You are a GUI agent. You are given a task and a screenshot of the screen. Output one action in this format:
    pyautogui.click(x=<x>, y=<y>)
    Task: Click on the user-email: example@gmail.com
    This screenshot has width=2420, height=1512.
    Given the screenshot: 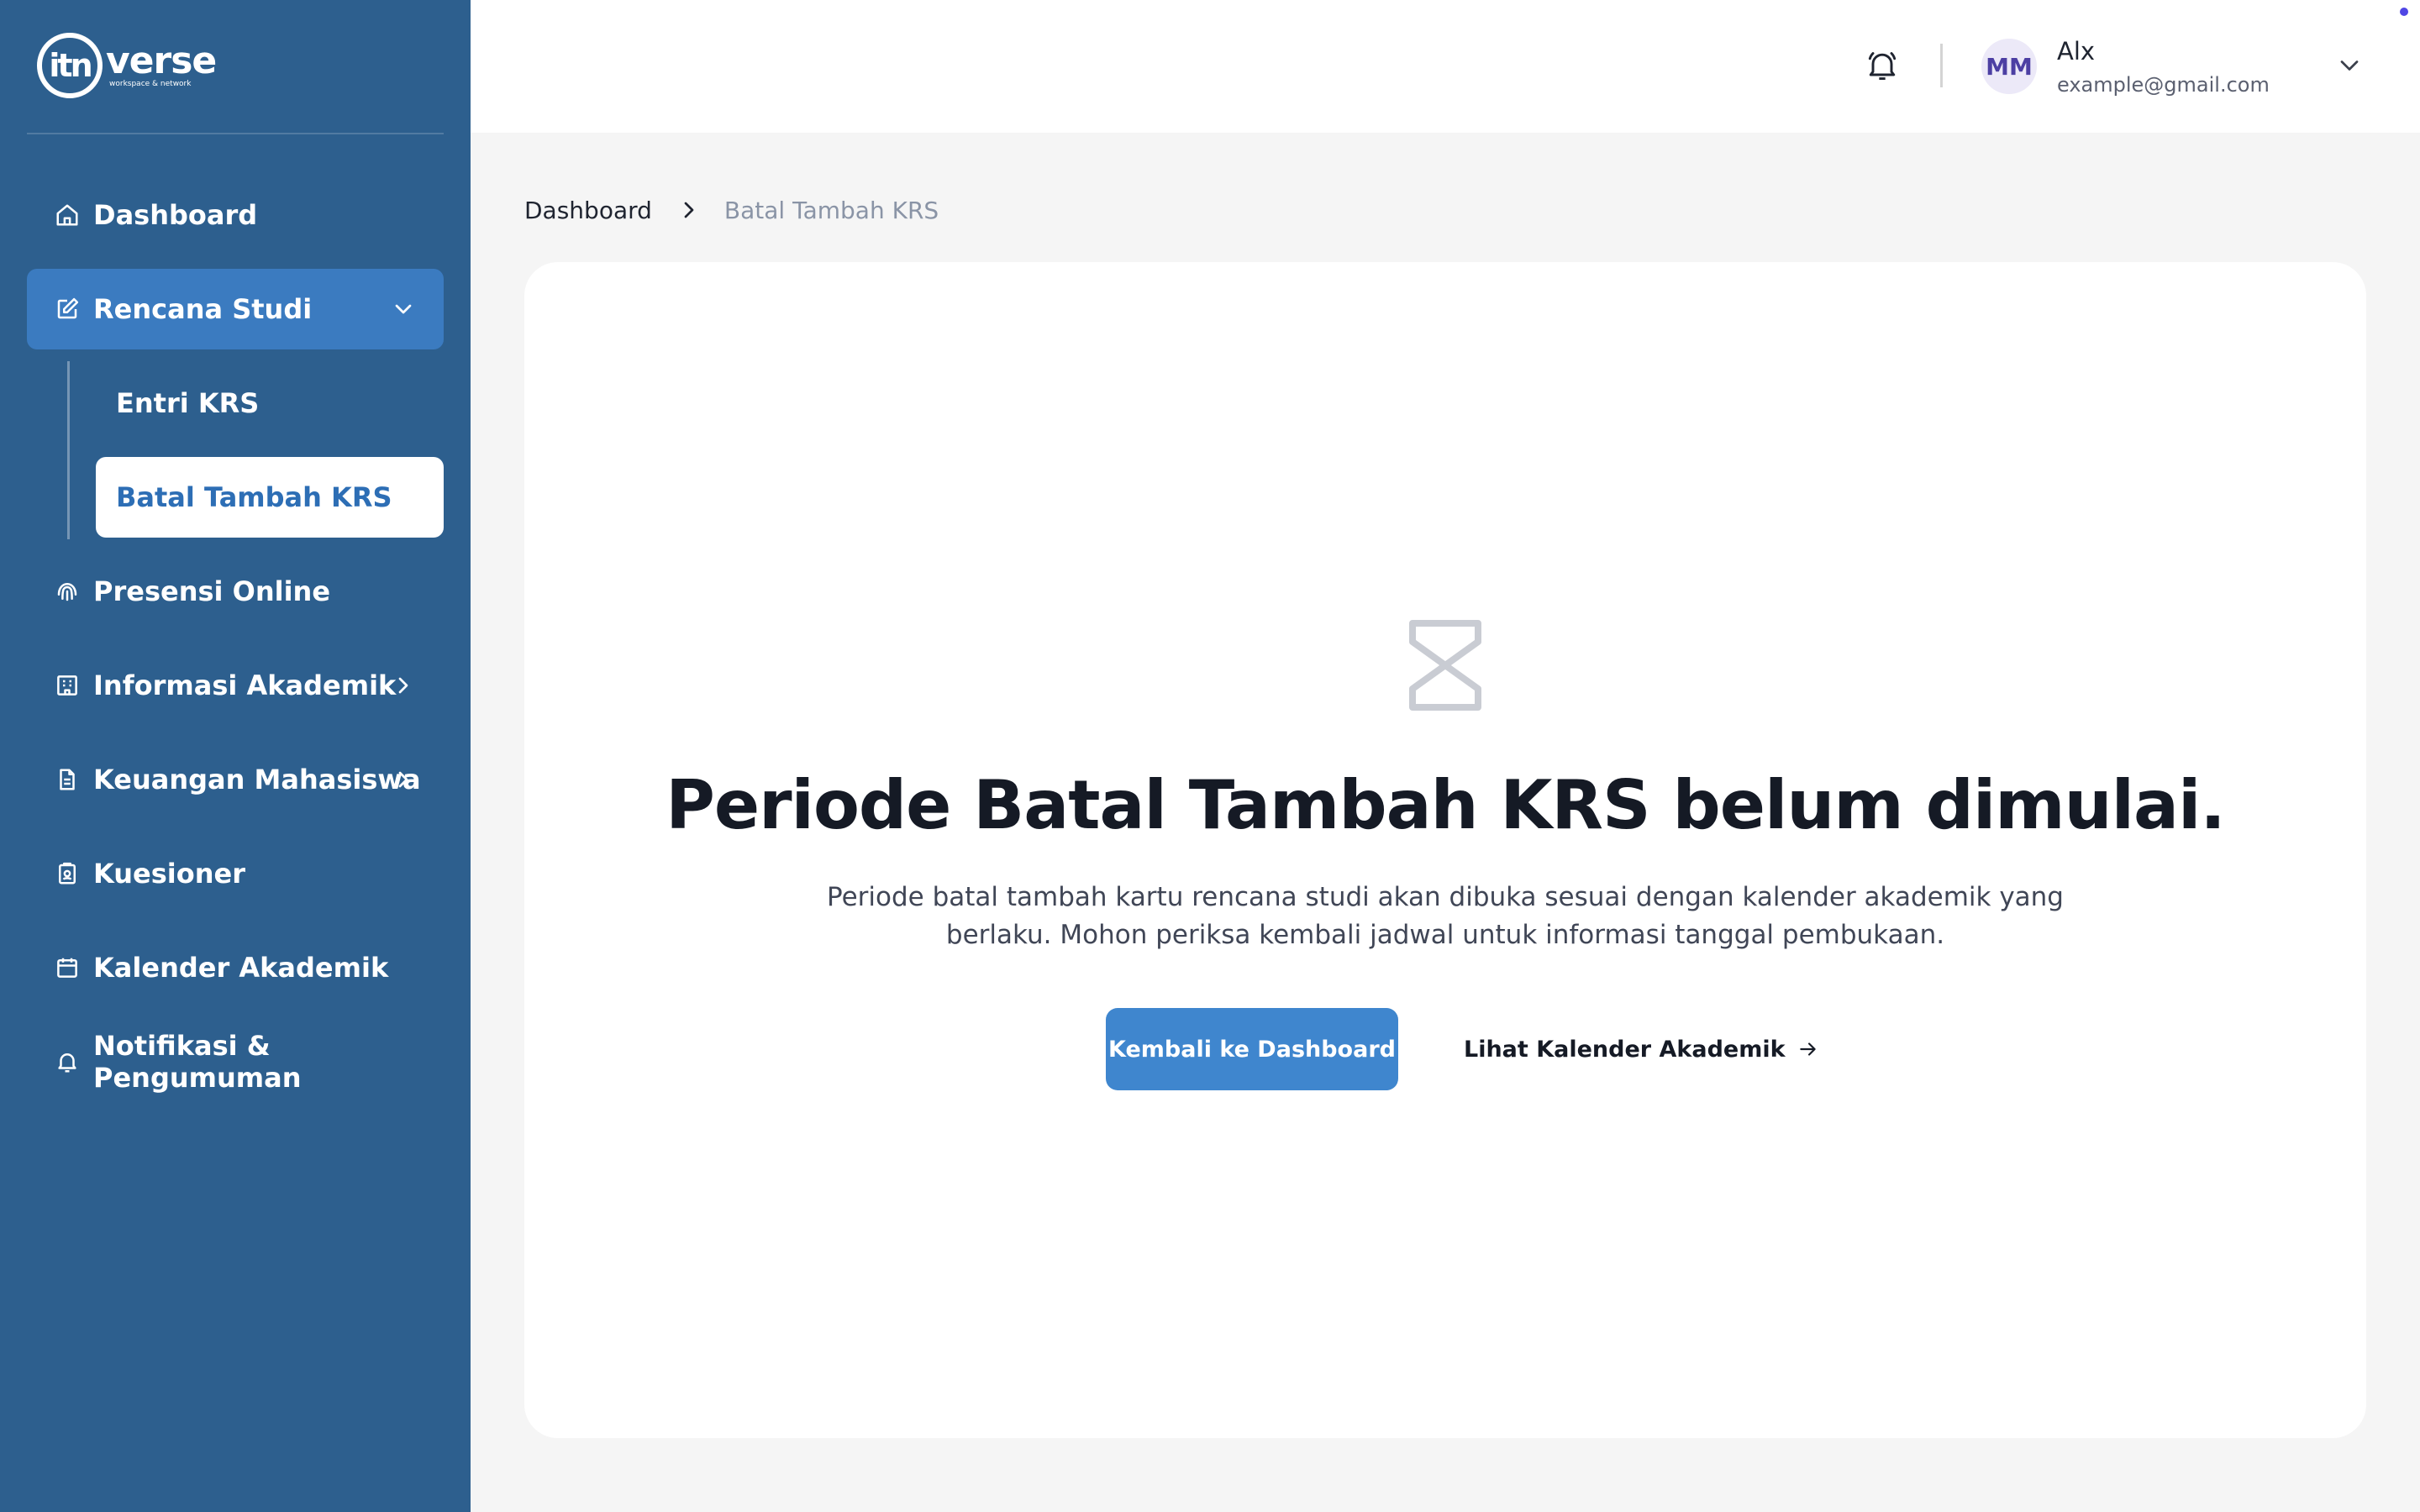 What is the action you would take?
    pyautogui.click(x=2163, y=85)
    